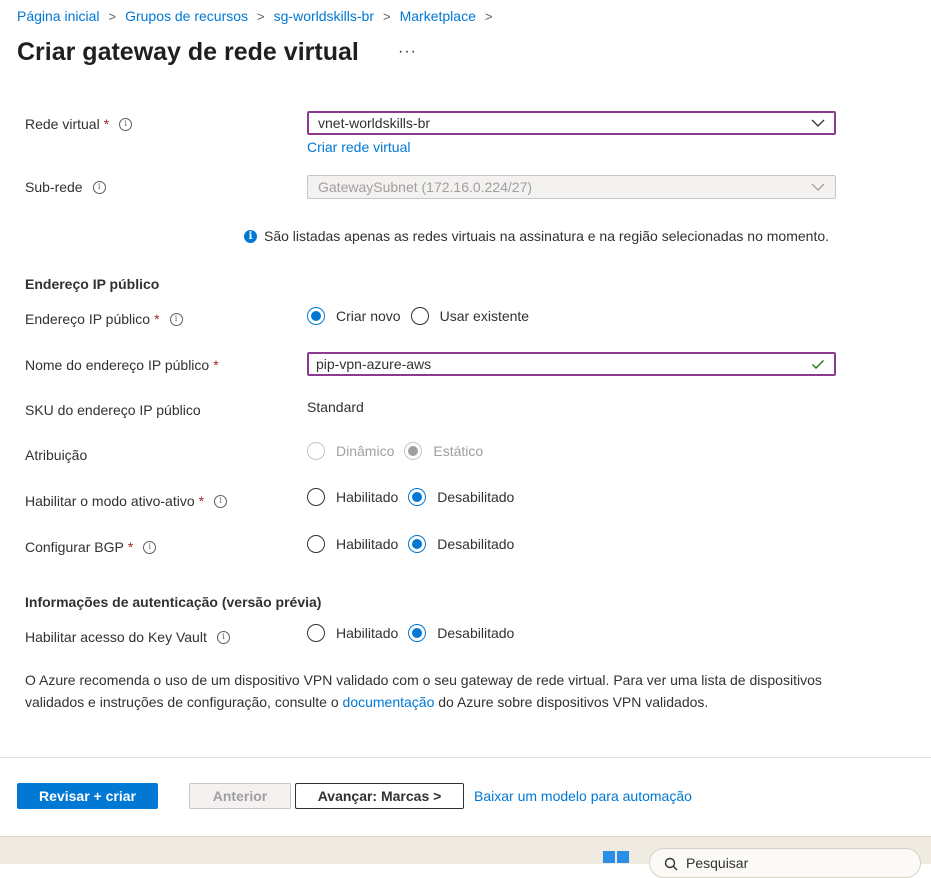 This screenshot has height=878, width=931. What do you see at coordinates (469, 316) in the screenshot?
I see `radio-use-existing: Usar existente` at bounding box center [469, 316].